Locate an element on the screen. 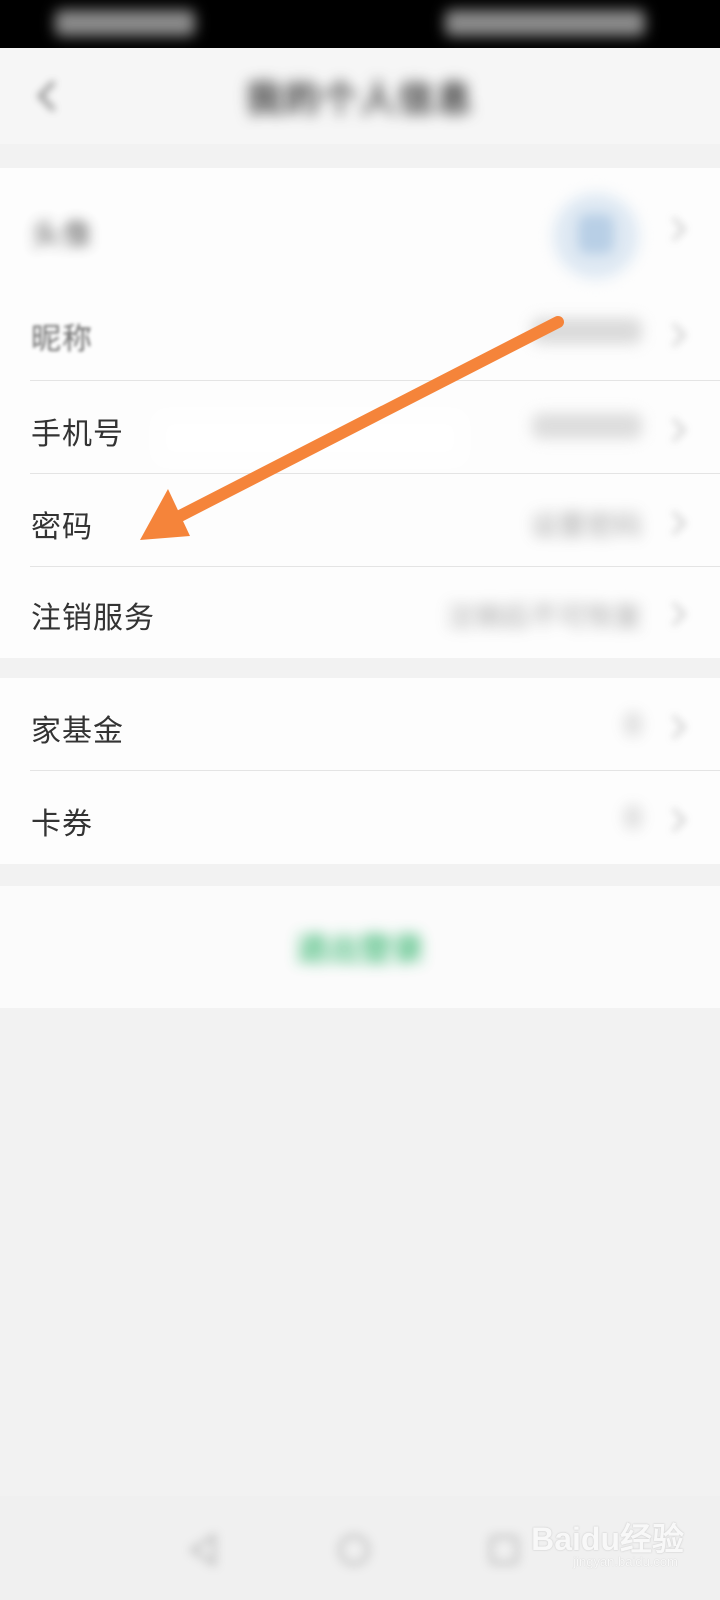 This screenshot has width=720, height=1600. row-label: 密码 is located at coordinates (62, 527).